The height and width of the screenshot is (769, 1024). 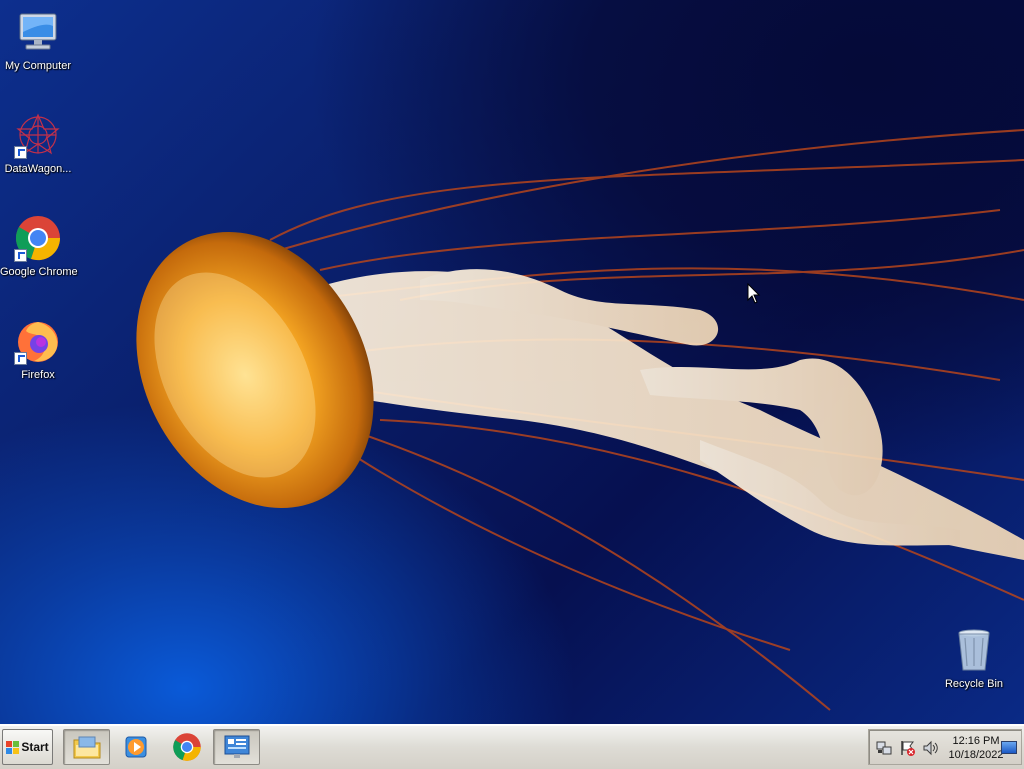 I want to click on notification-area: 12:16 PM 10/18/2022, so click(x=945, y=747).